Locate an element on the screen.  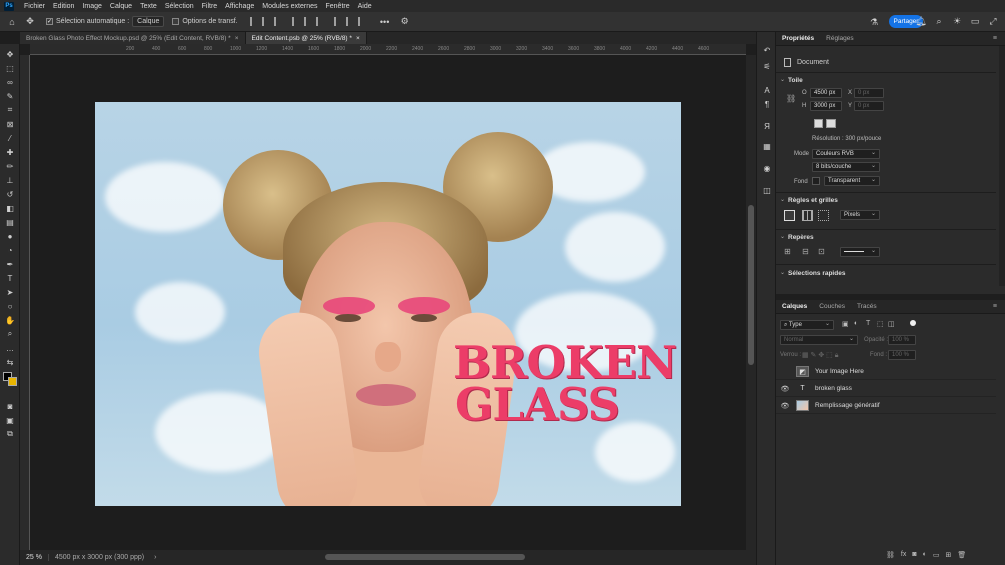
chevron-right-icon: › is located at coordinates (155, 557).